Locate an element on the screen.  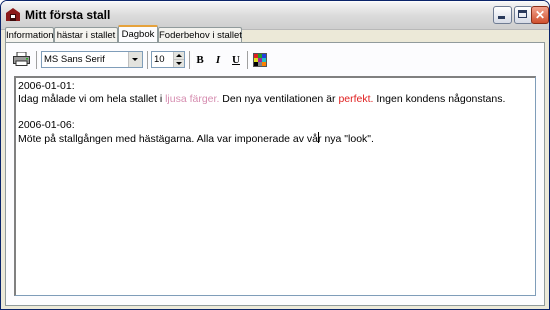
minimize-icon is located at coordinates (501, 17).